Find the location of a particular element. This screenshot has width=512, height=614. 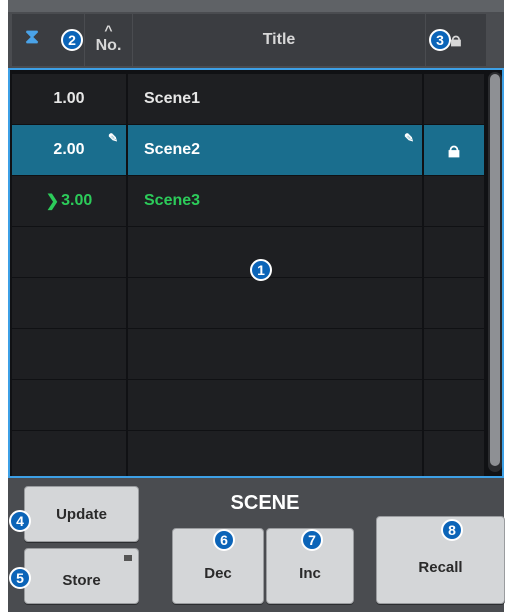

header-no-label: No. is located at coordinates (108, 45).